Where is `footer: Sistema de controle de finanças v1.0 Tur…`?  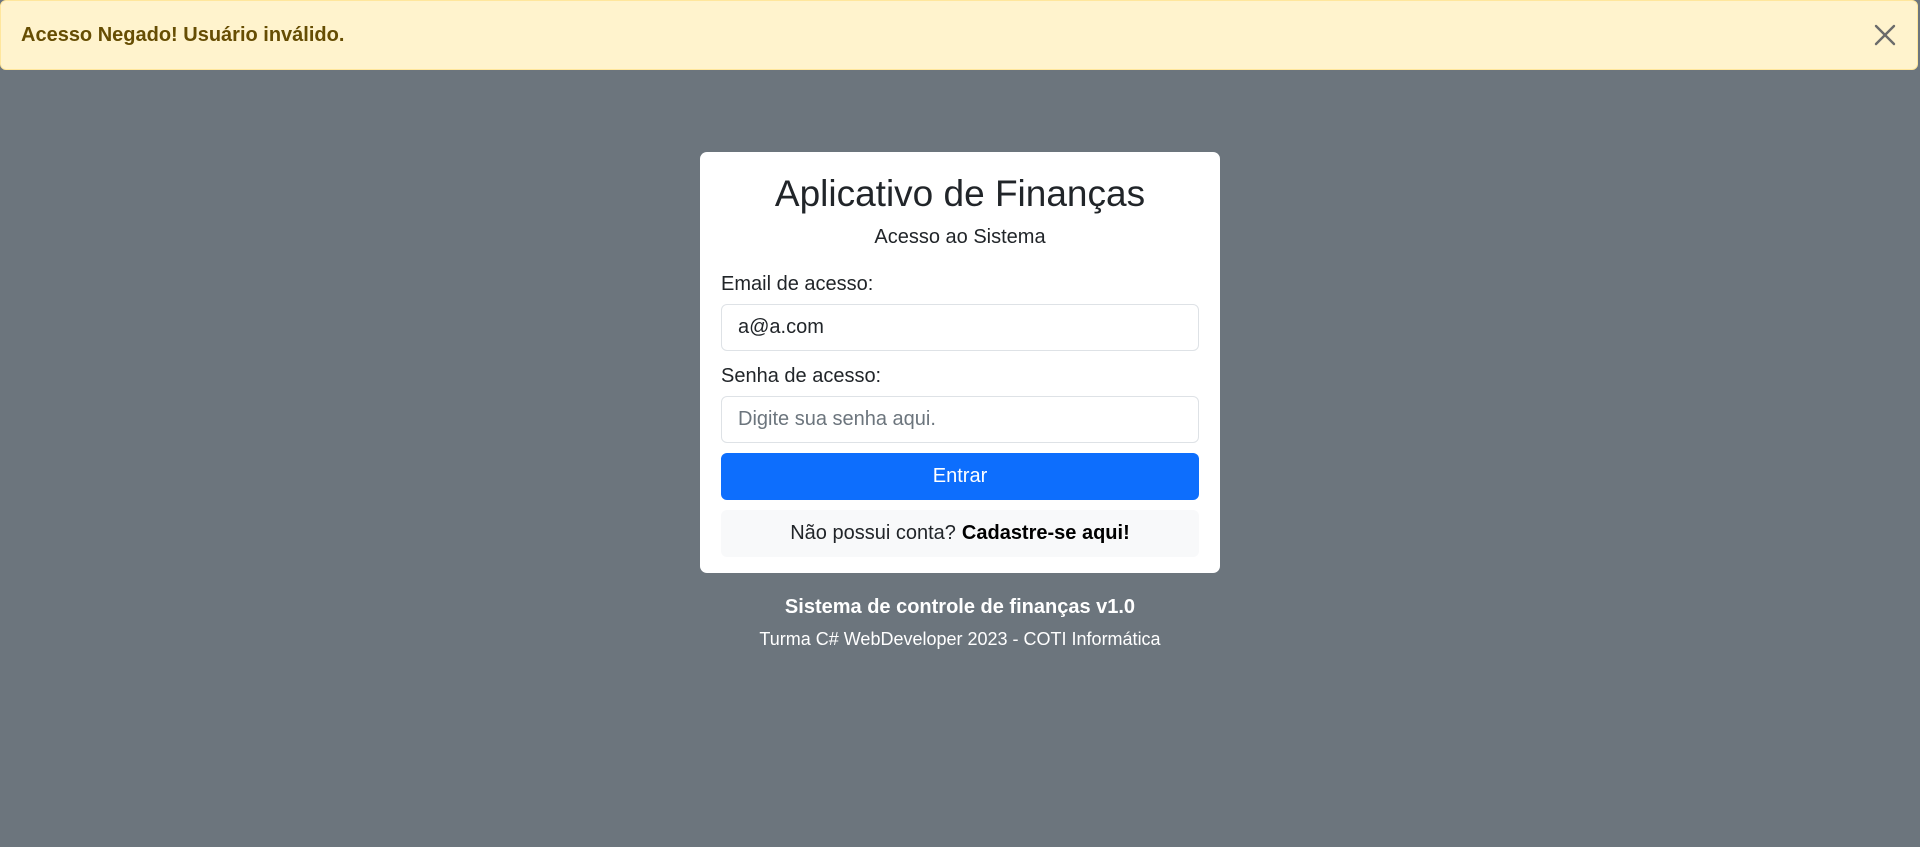 footer: Sistema de controle de finanças v1.0 Tur… is located at coordinates (960, 623).